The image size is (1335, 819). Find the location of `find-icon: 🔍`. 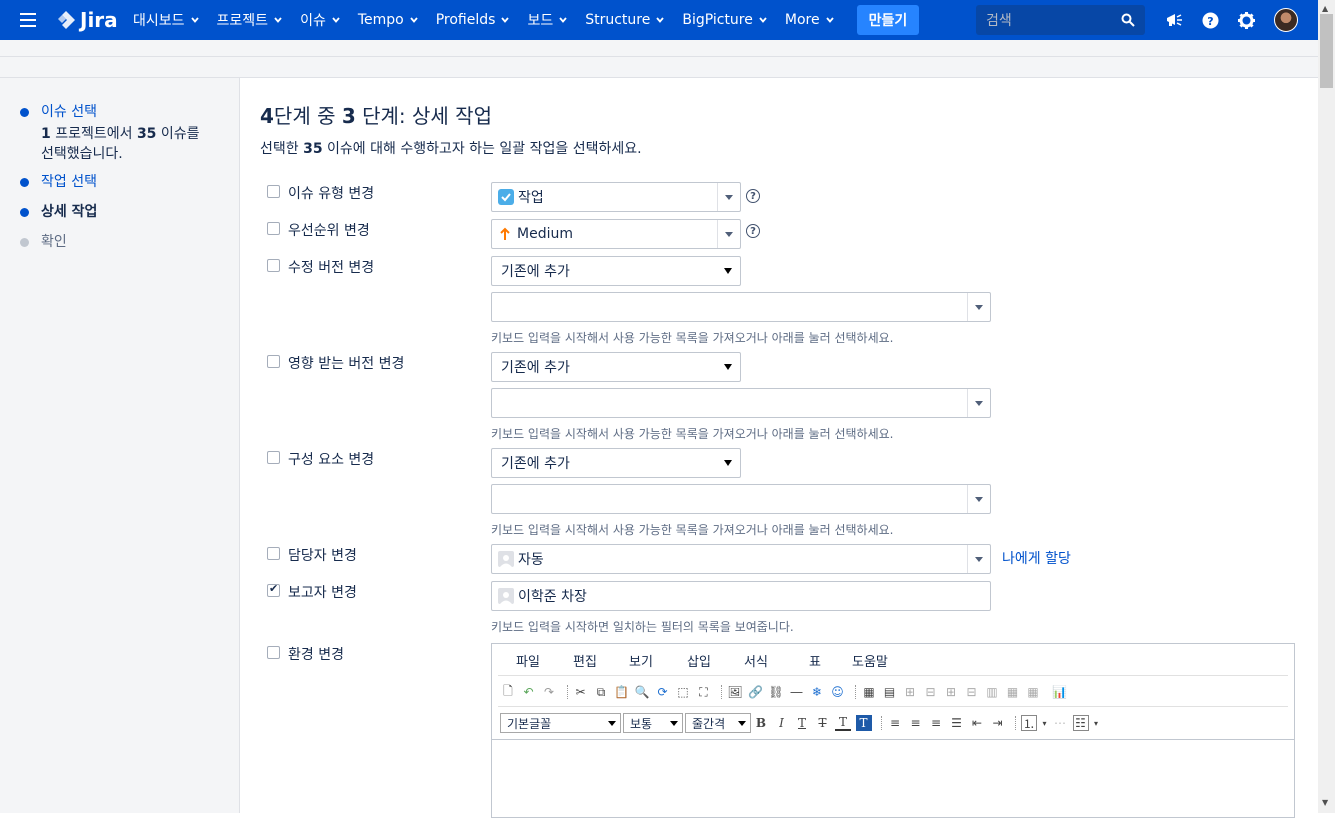

find-icon: 🔍 is located at coordinates (642, 692).